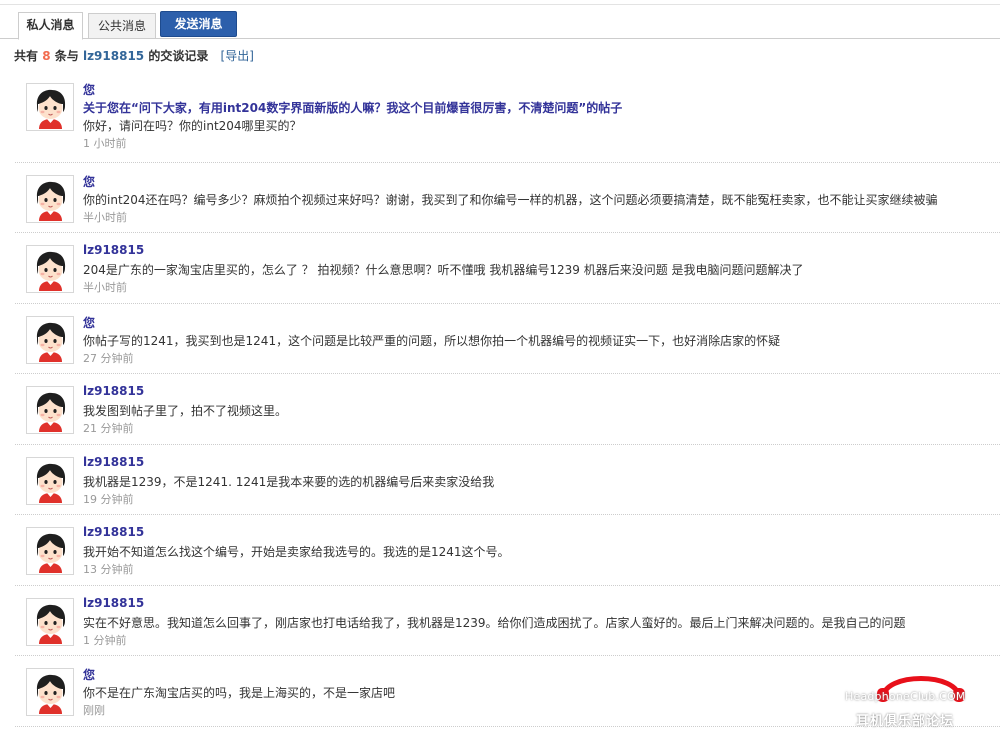  Describe the element at coordinates (122, 26) in the screenshot. I see `tab-public-messages: 公共消息` at that location.